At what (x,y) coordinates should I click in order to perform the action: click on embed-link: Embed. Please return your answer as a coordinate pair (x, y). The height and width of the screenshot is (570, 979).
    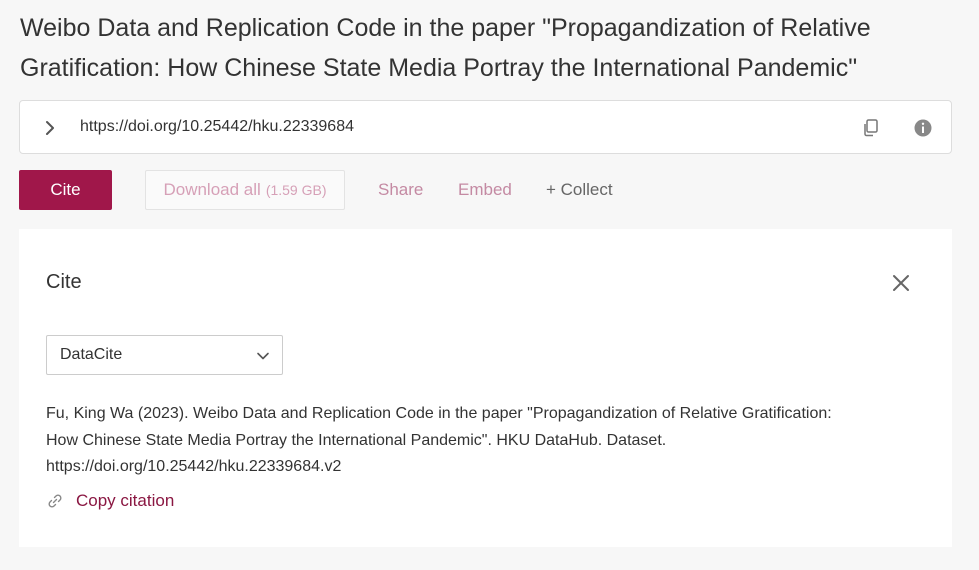
    Looking at the image, I should click on (485, 190).